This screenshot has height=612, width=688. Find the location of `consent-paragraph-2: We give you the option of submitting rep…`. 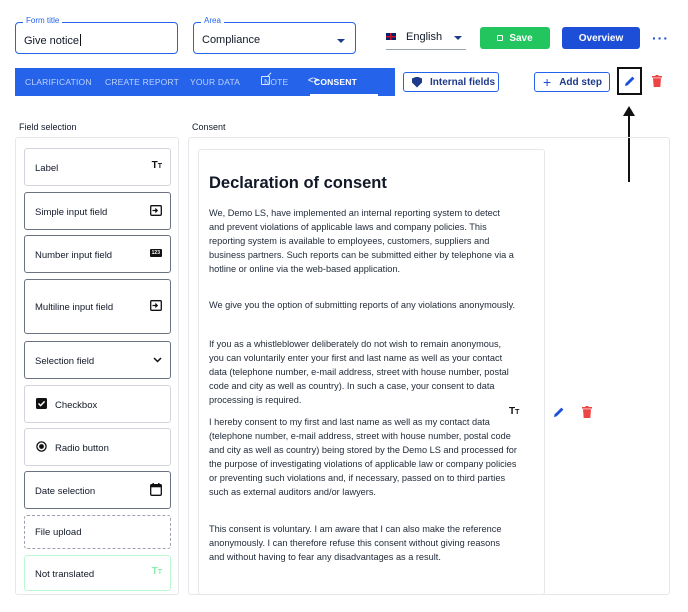

consent-paragraph-2: We give you the option of submitting rep… is located at coordinates (362, 305).